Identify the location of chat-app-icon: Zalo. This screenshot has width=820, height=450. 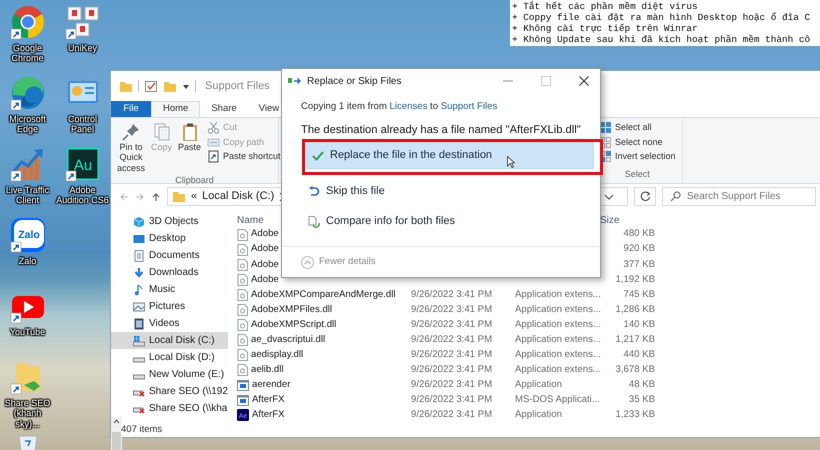
(28, 235).